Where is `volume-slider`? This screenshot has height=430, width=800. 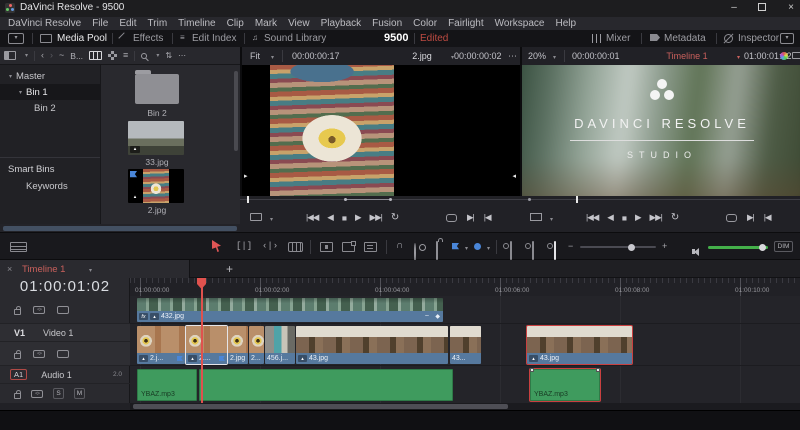
volume-slider is located at coordinates (738, 247).